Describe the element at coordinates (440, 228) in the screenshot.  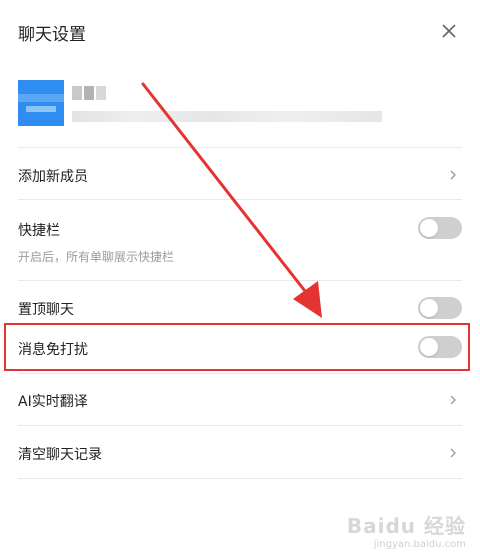
I see `shortcut-bar-toggle` at that location.